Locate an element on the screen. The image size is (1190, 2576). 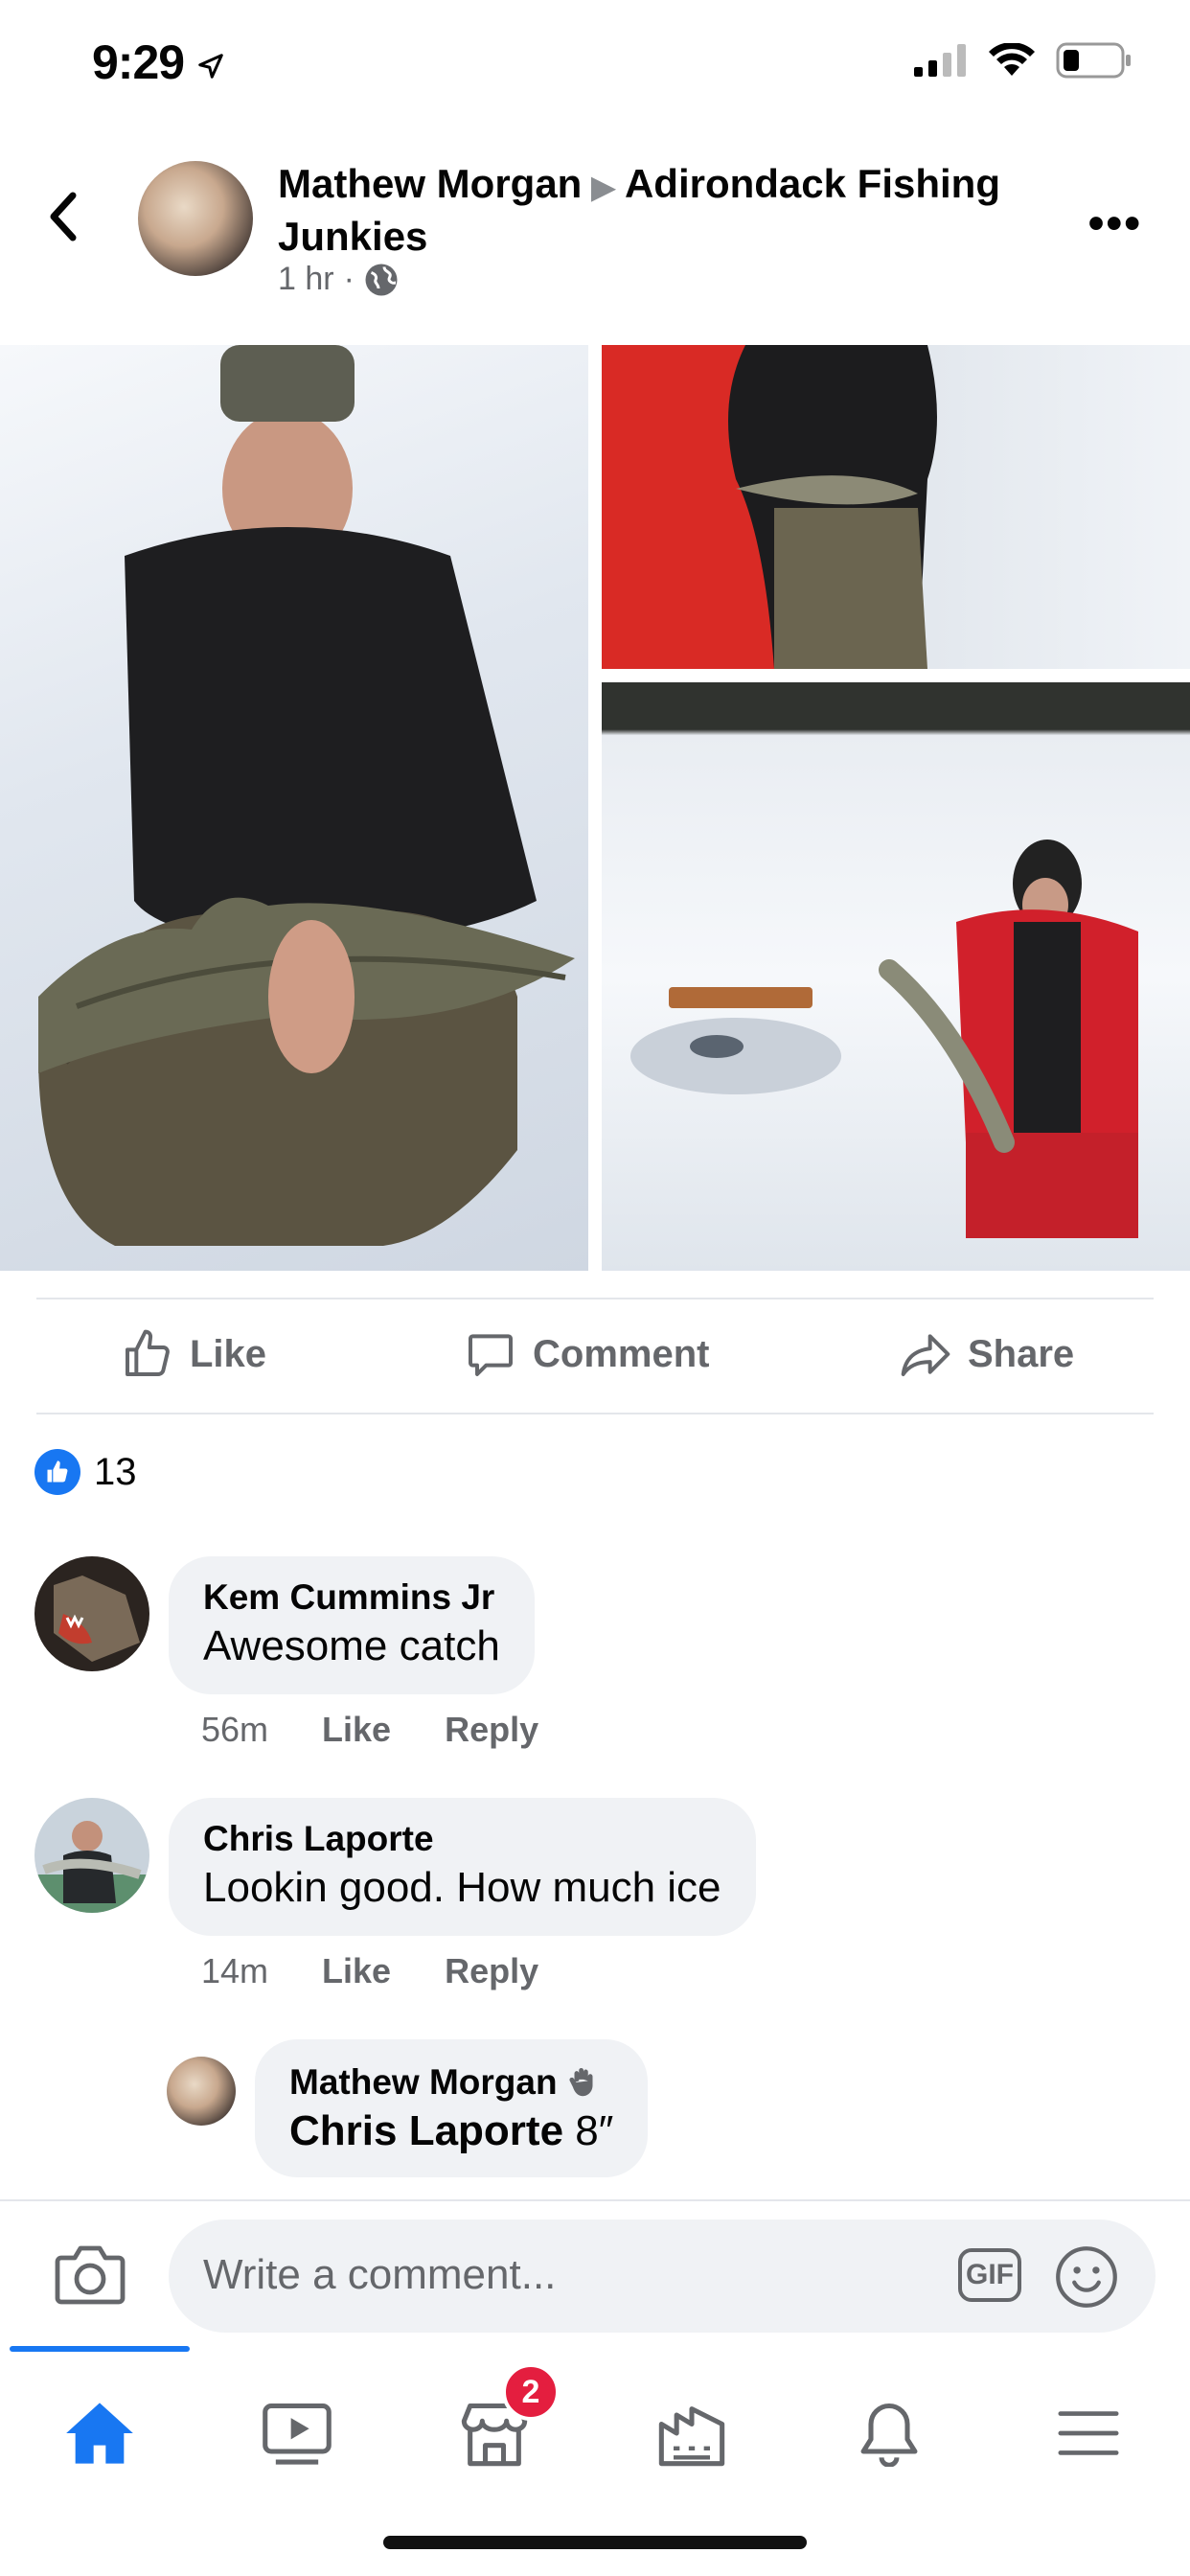
comment-text: Lookin good. How much ice is located at coordinates (462, 1887).